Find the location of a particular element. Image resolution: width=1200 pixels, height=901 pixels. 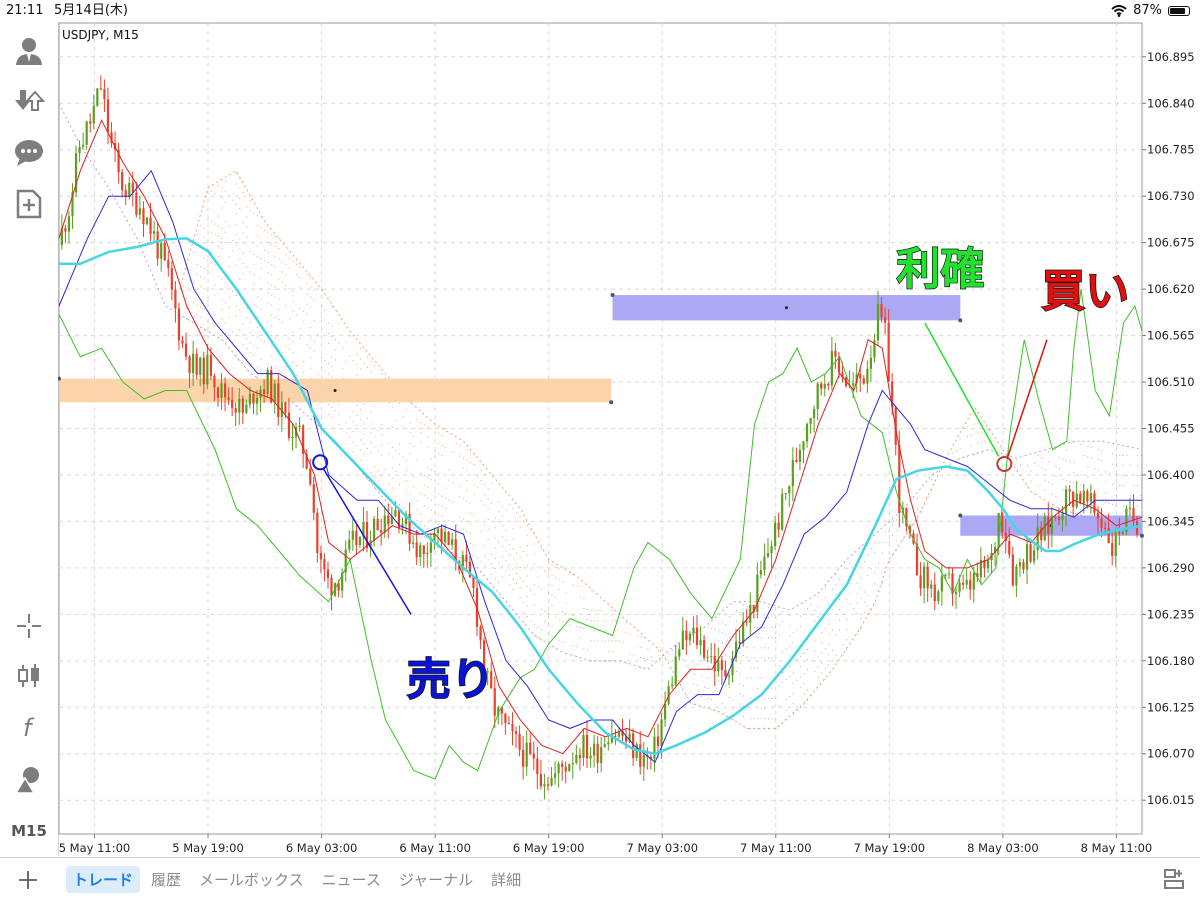

add-icon is located at coordinates (28, 880).